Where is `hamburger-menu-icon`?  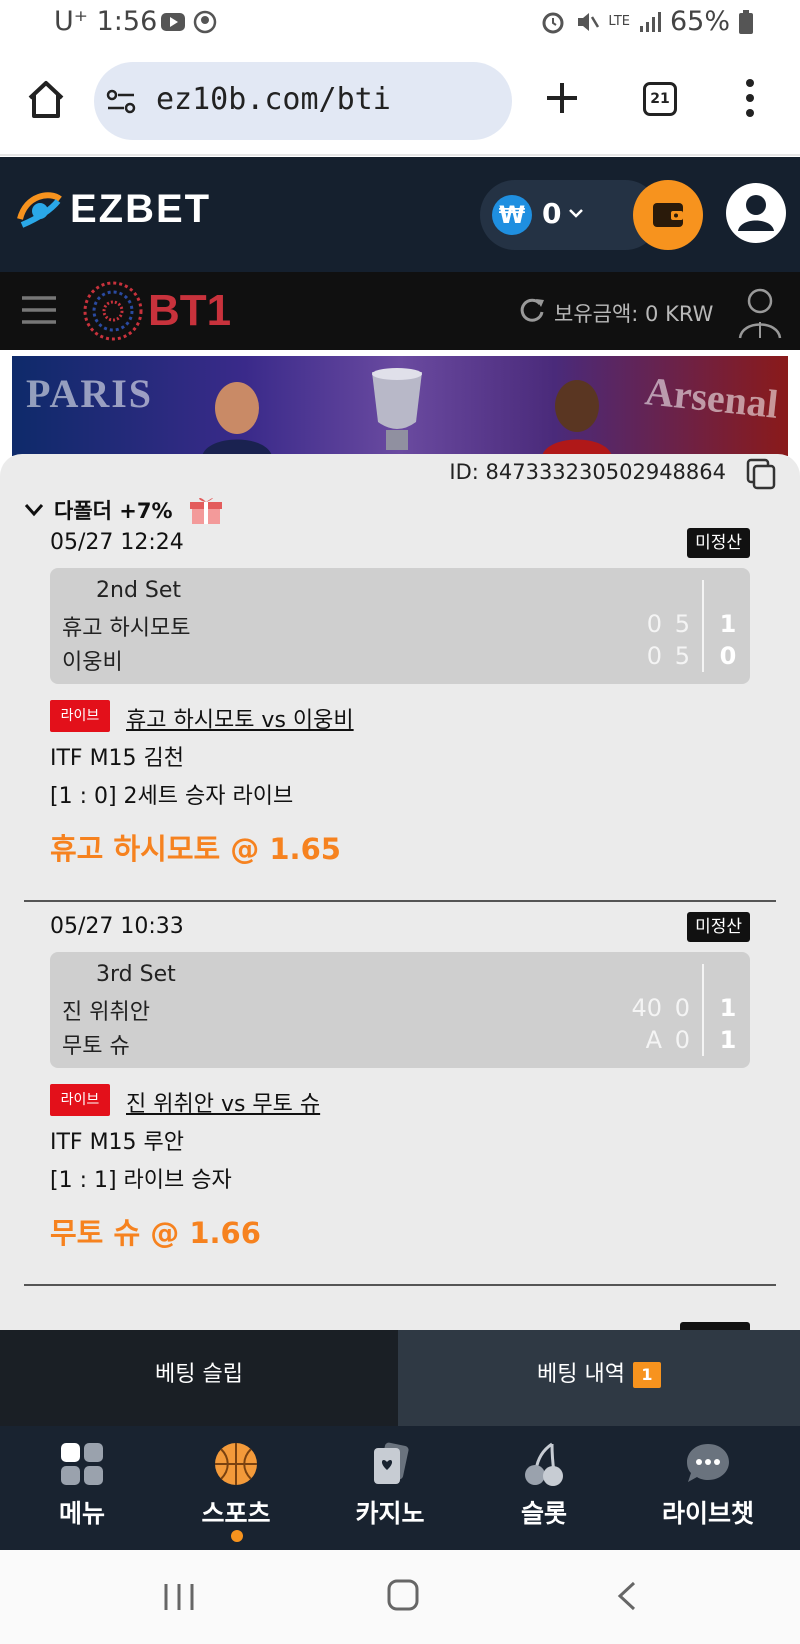 hamburger-menu-icon is located at coordinates (39, 310).